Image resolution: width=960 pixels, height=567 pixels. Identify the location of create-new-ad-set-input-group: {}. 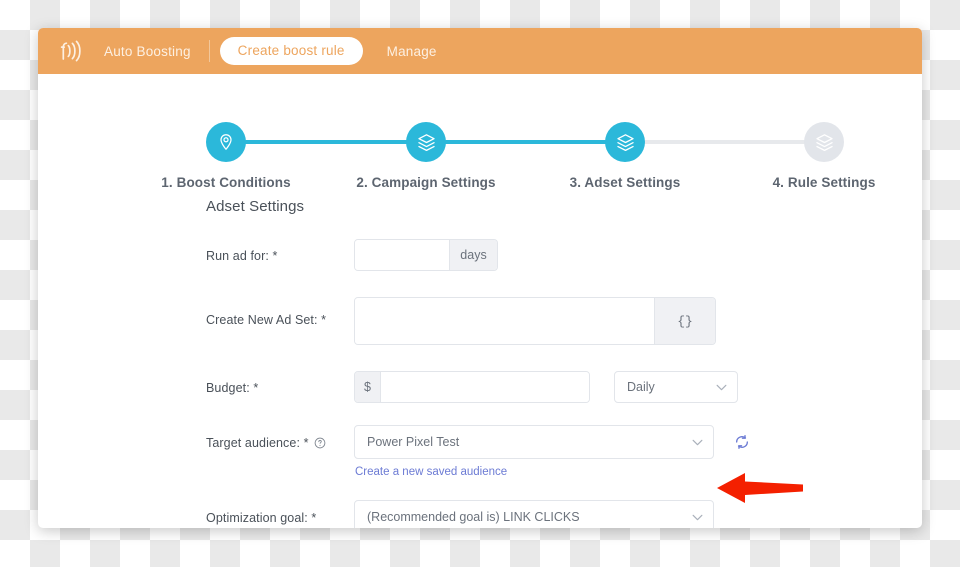
(535, 321).